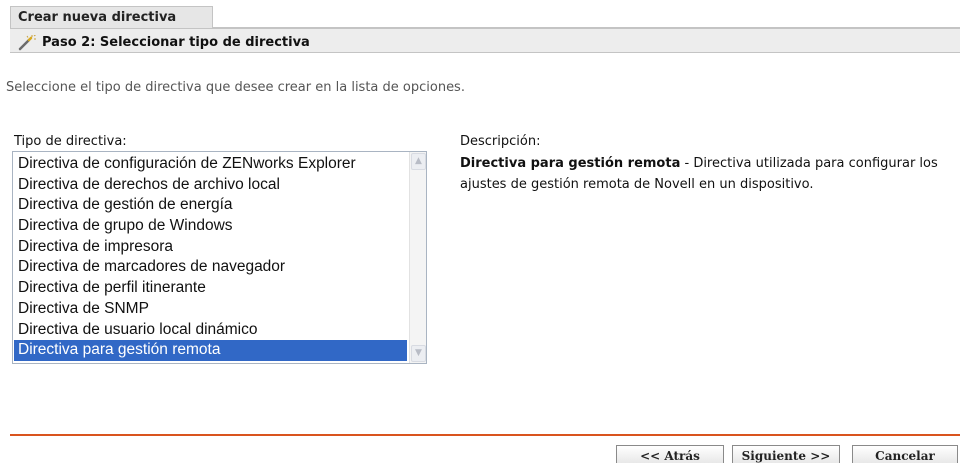 The height and width of the screenshot is (463, 960). Describe the element at coordinates (500, 141) in the screenshot. I see `description-label: Descripción:` at that location.